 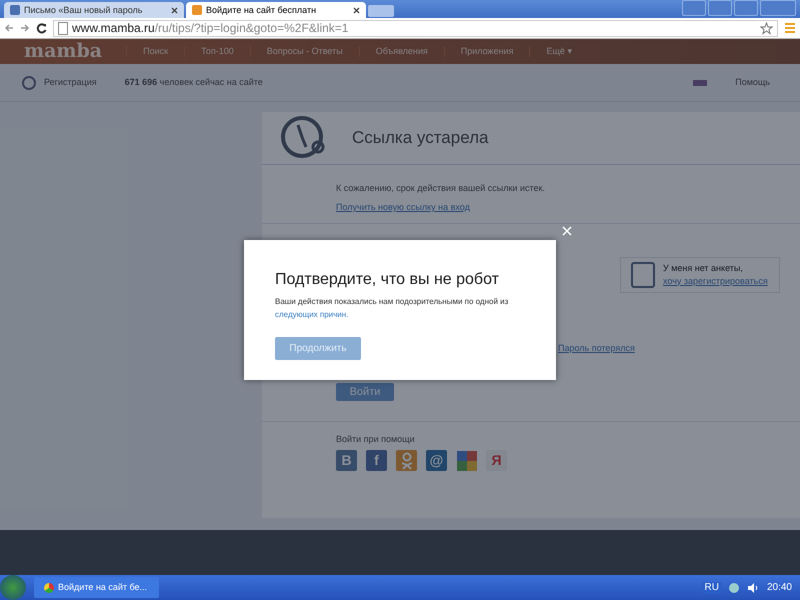 What do you see at coordinates (311, 315) in the screenshot?
I see `reasons-link: следующих причин.` at bounding box center [311, 315].